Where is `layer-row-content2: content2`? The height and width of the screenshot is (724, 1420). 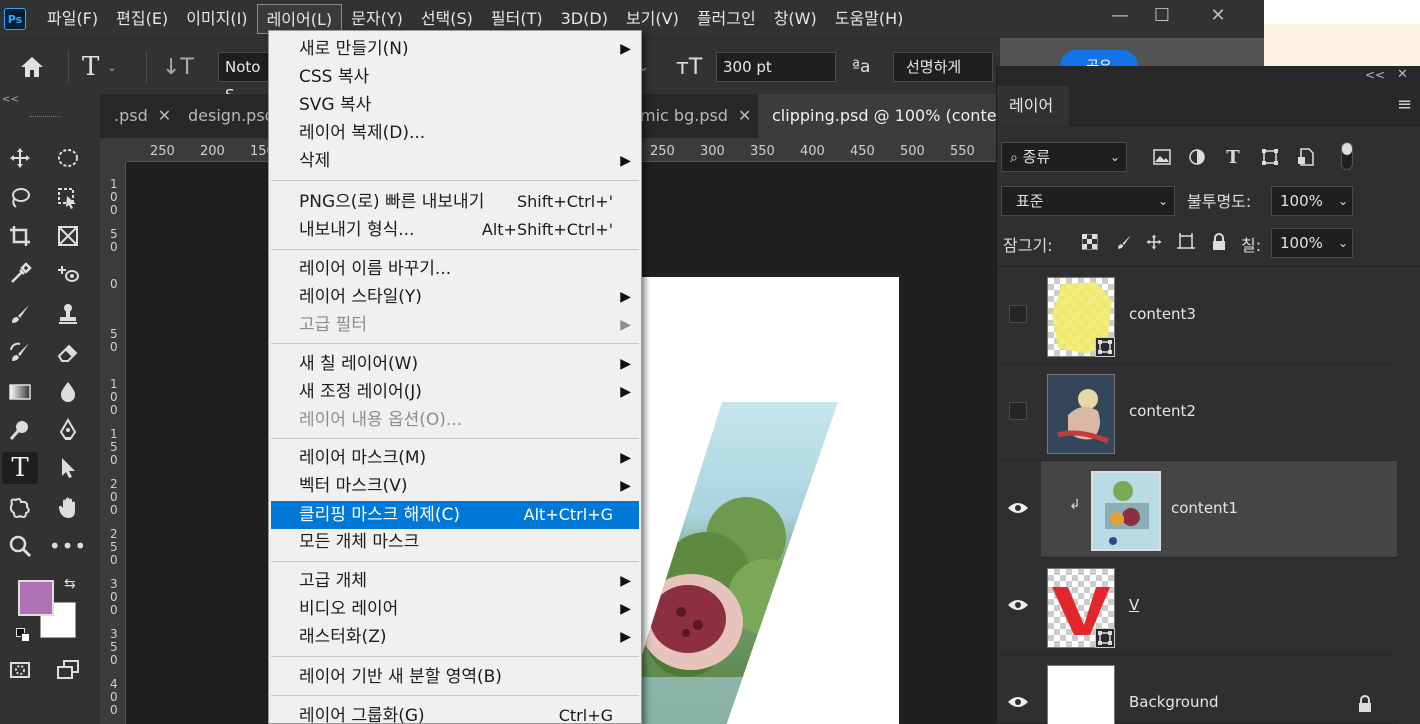 layer-row-content2: content2 is located at coordinates (1197, 412).